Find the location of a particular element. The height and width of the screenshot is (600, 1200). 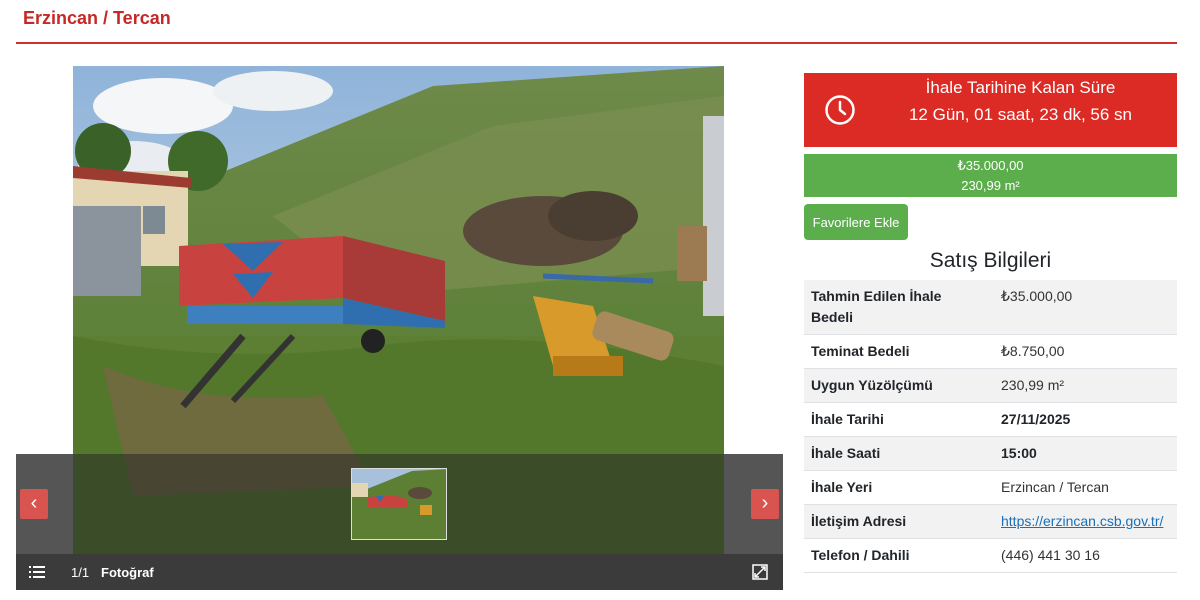

countdown-value: 12 Gün, 01 saat, 23 dk, 56 sn is located at coordinates (1020, 114).